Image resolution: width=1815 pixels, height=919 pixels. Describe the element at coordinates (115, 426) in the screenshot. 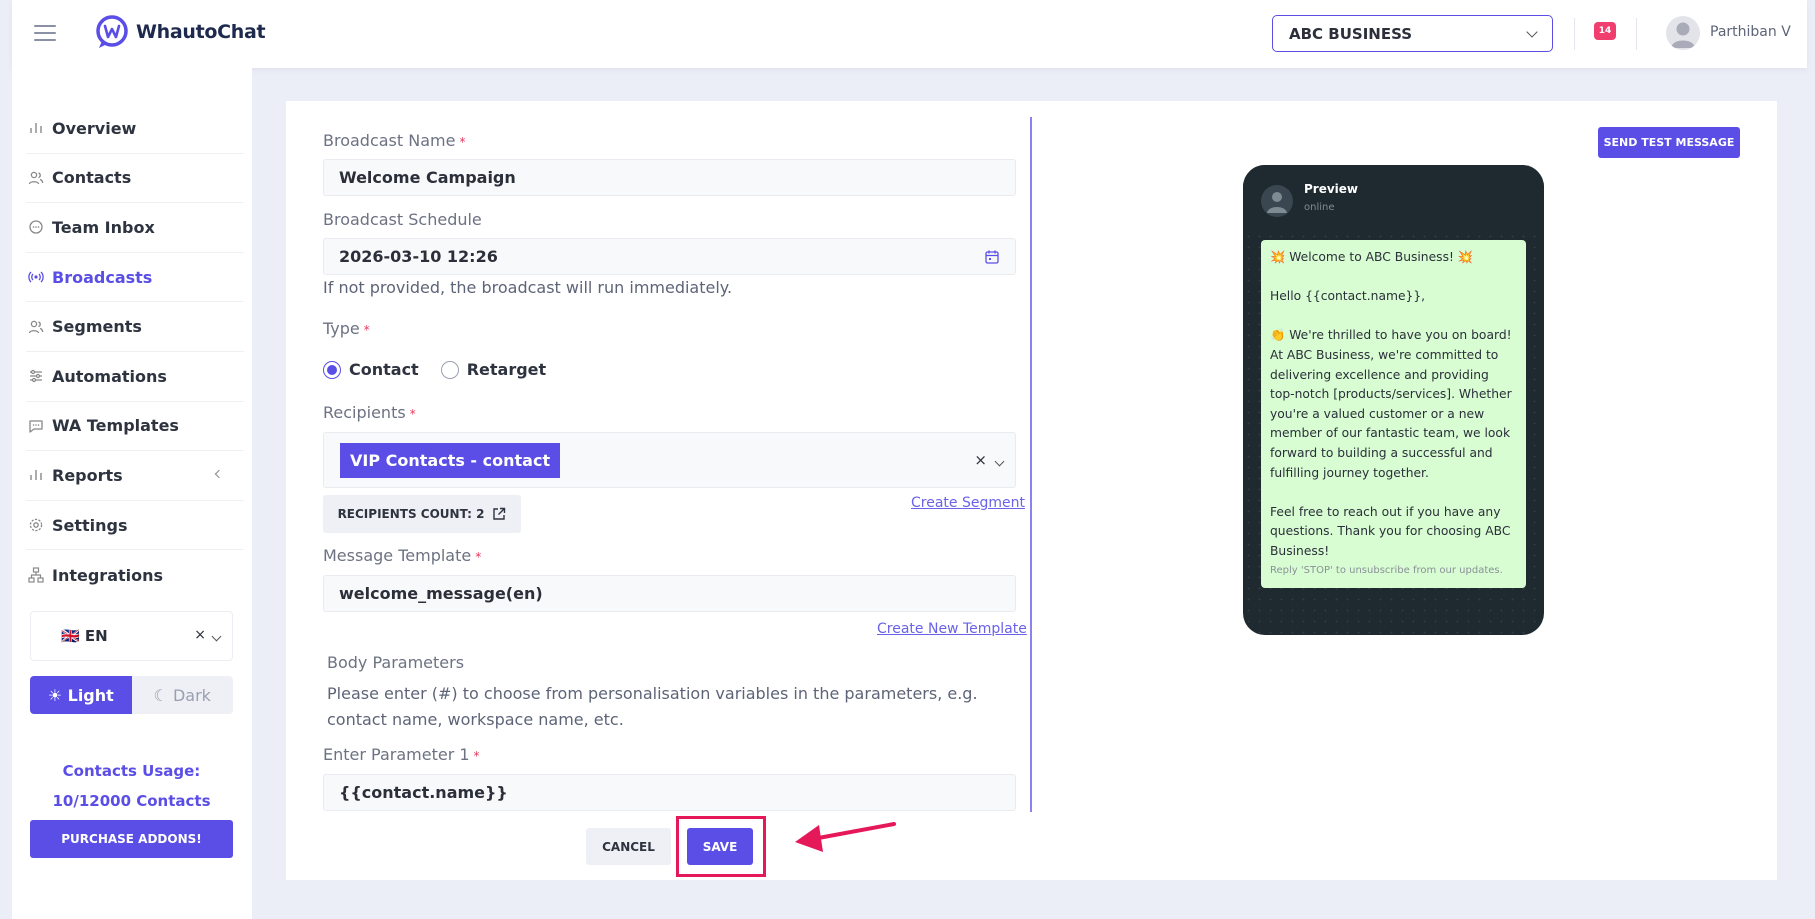

I see `sidebar-item-label: WA Templates` at that location.